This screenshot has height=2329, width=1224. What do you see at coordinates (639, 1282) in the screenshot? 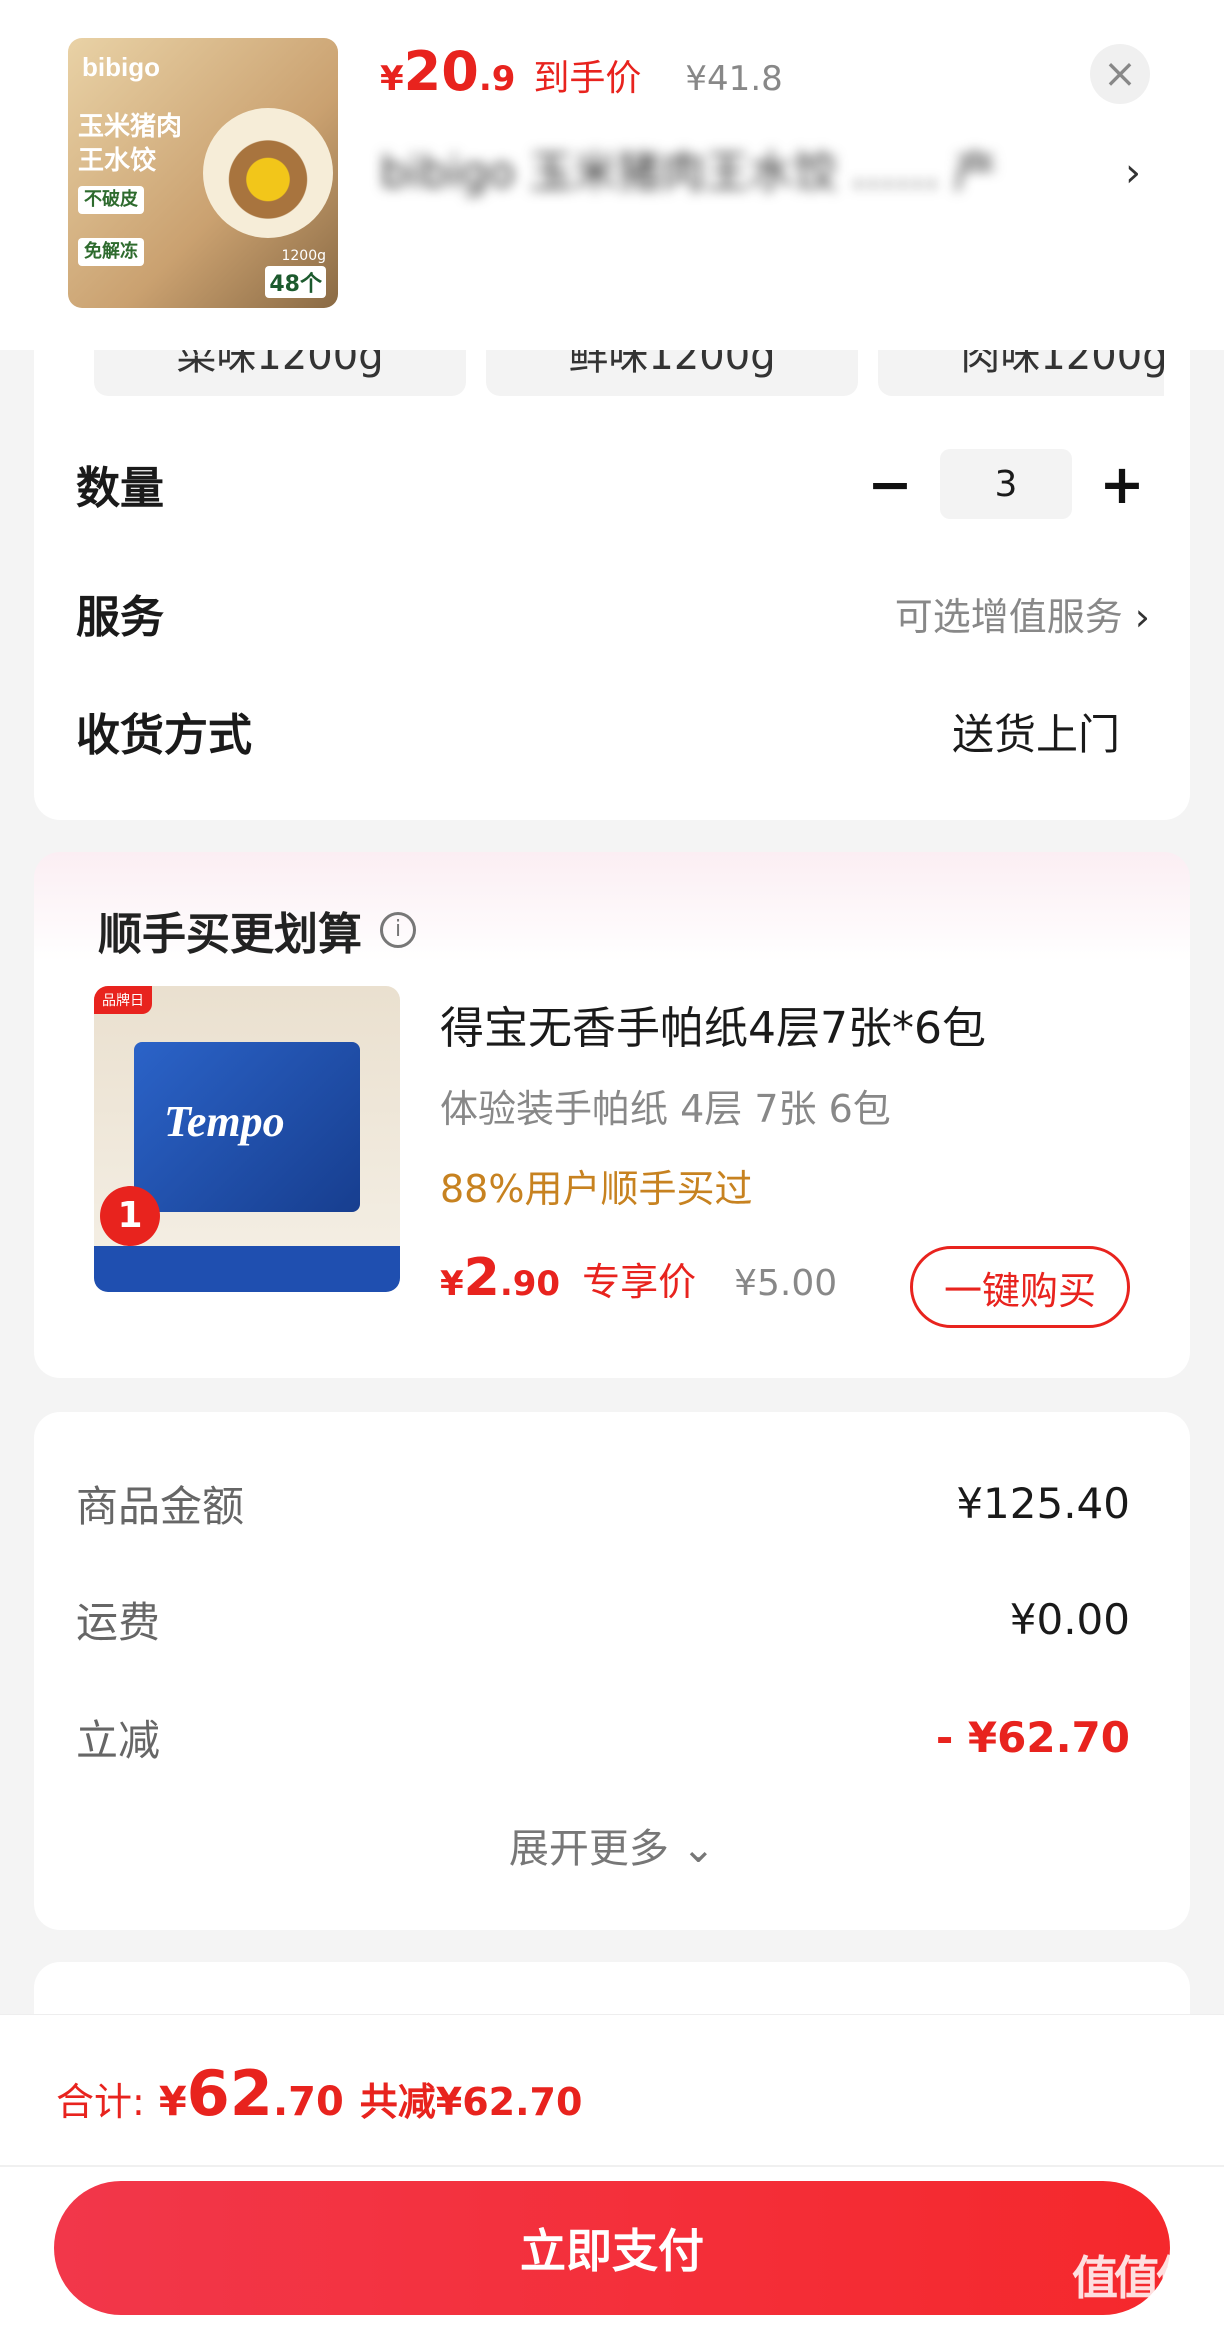
I see `addon-price-label: 专享价` at bounding box center [639, 1282].